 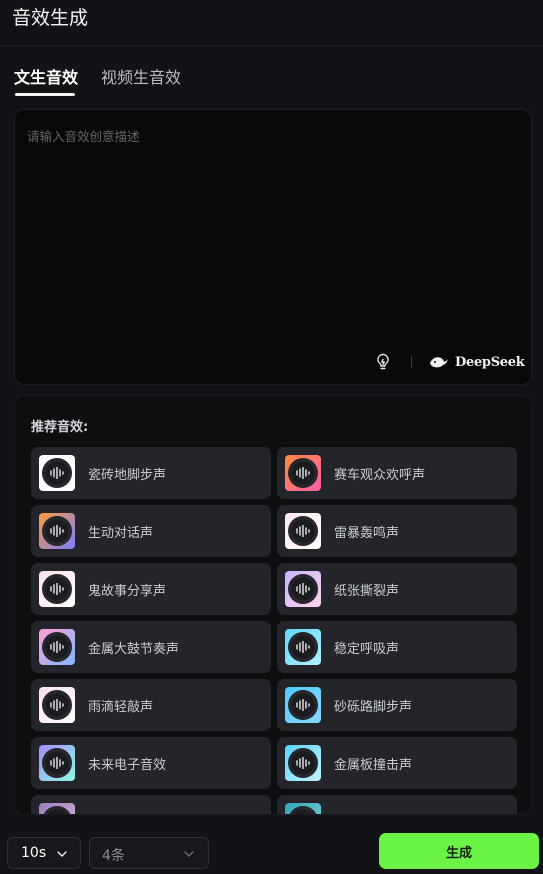 What do you see at coordinates (34, 853) in the screenshot?
I see `duration-value: 10s` at bounding box center [34, 853].